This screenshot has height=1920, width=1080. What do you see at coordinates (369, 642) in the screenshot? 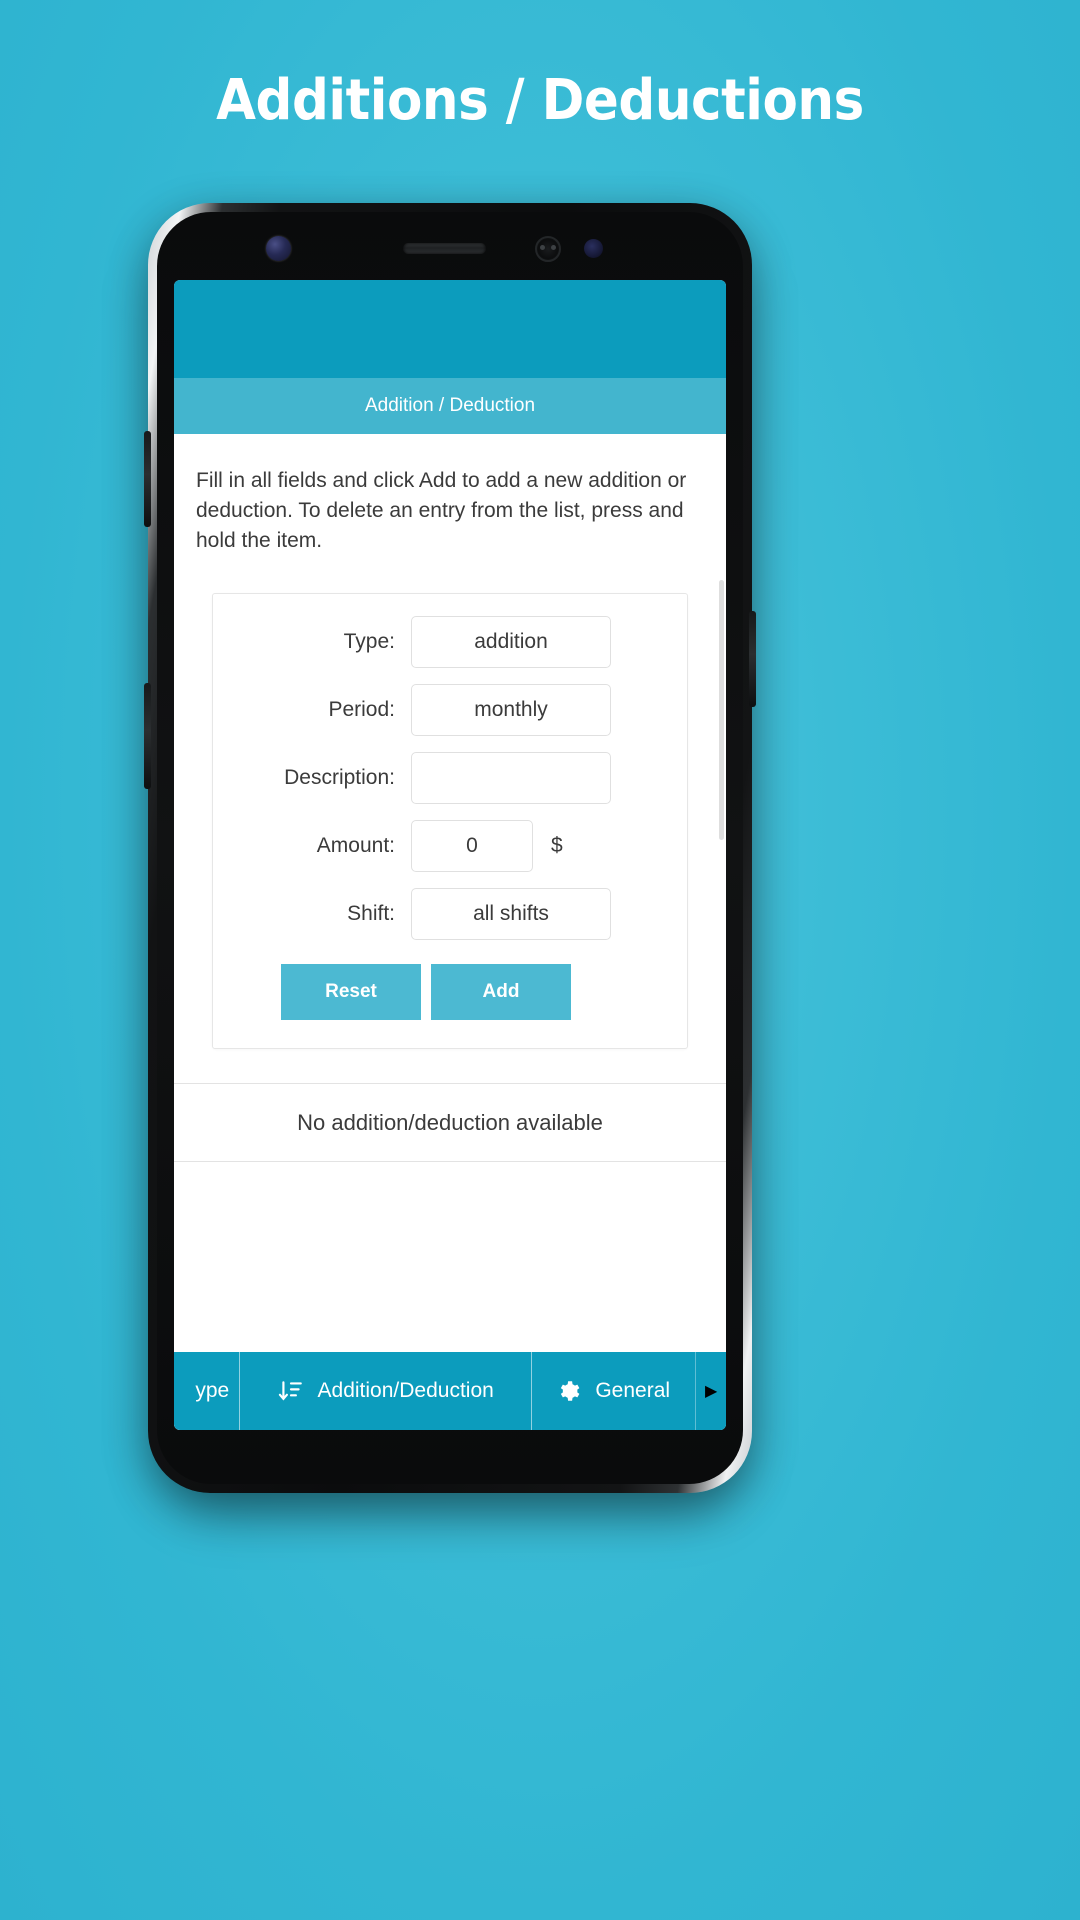
I see `type-label: Type:` at bounding box center [369, 642].